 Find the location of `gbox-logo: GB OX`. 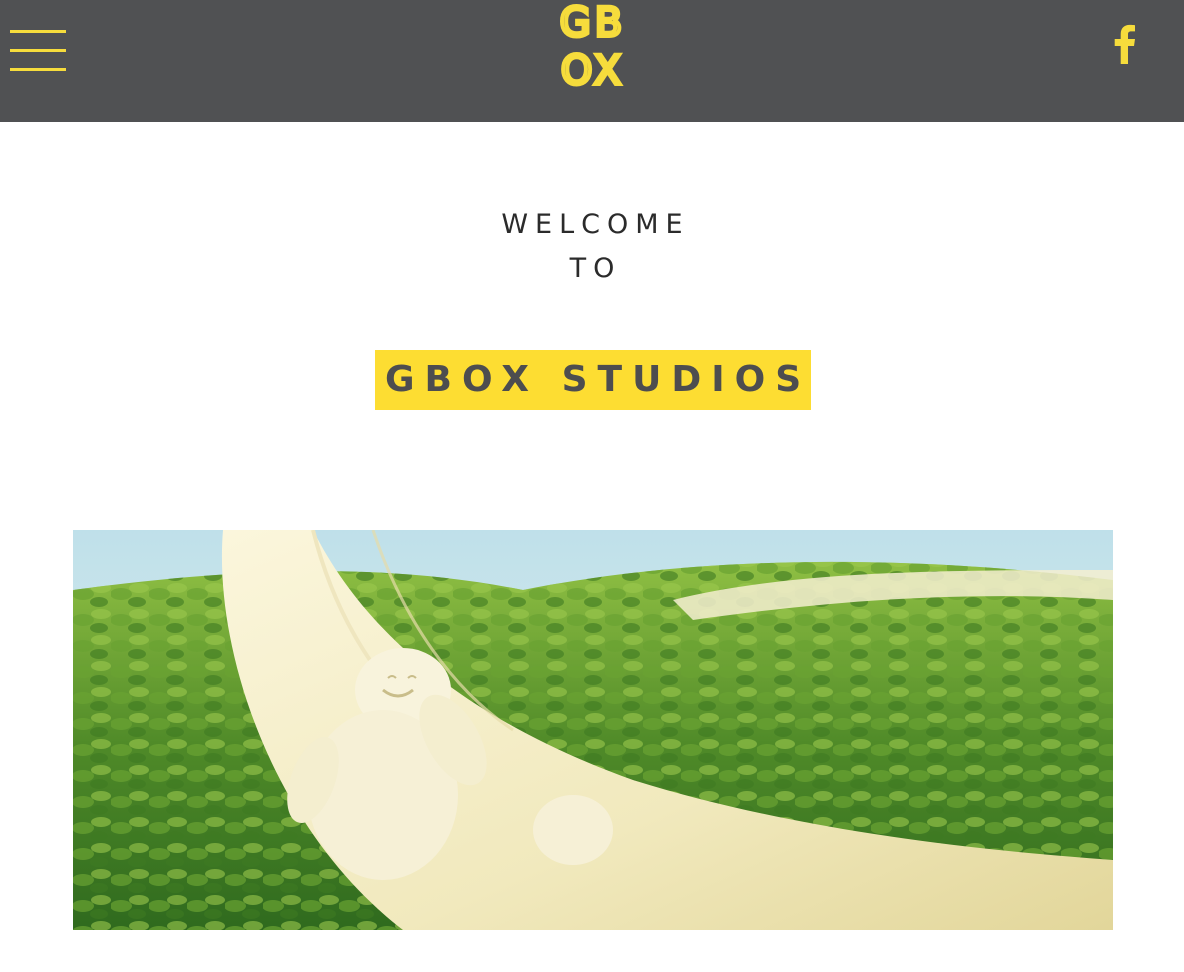

gbox-logo: GB OX is located at coordinates (593, 45).